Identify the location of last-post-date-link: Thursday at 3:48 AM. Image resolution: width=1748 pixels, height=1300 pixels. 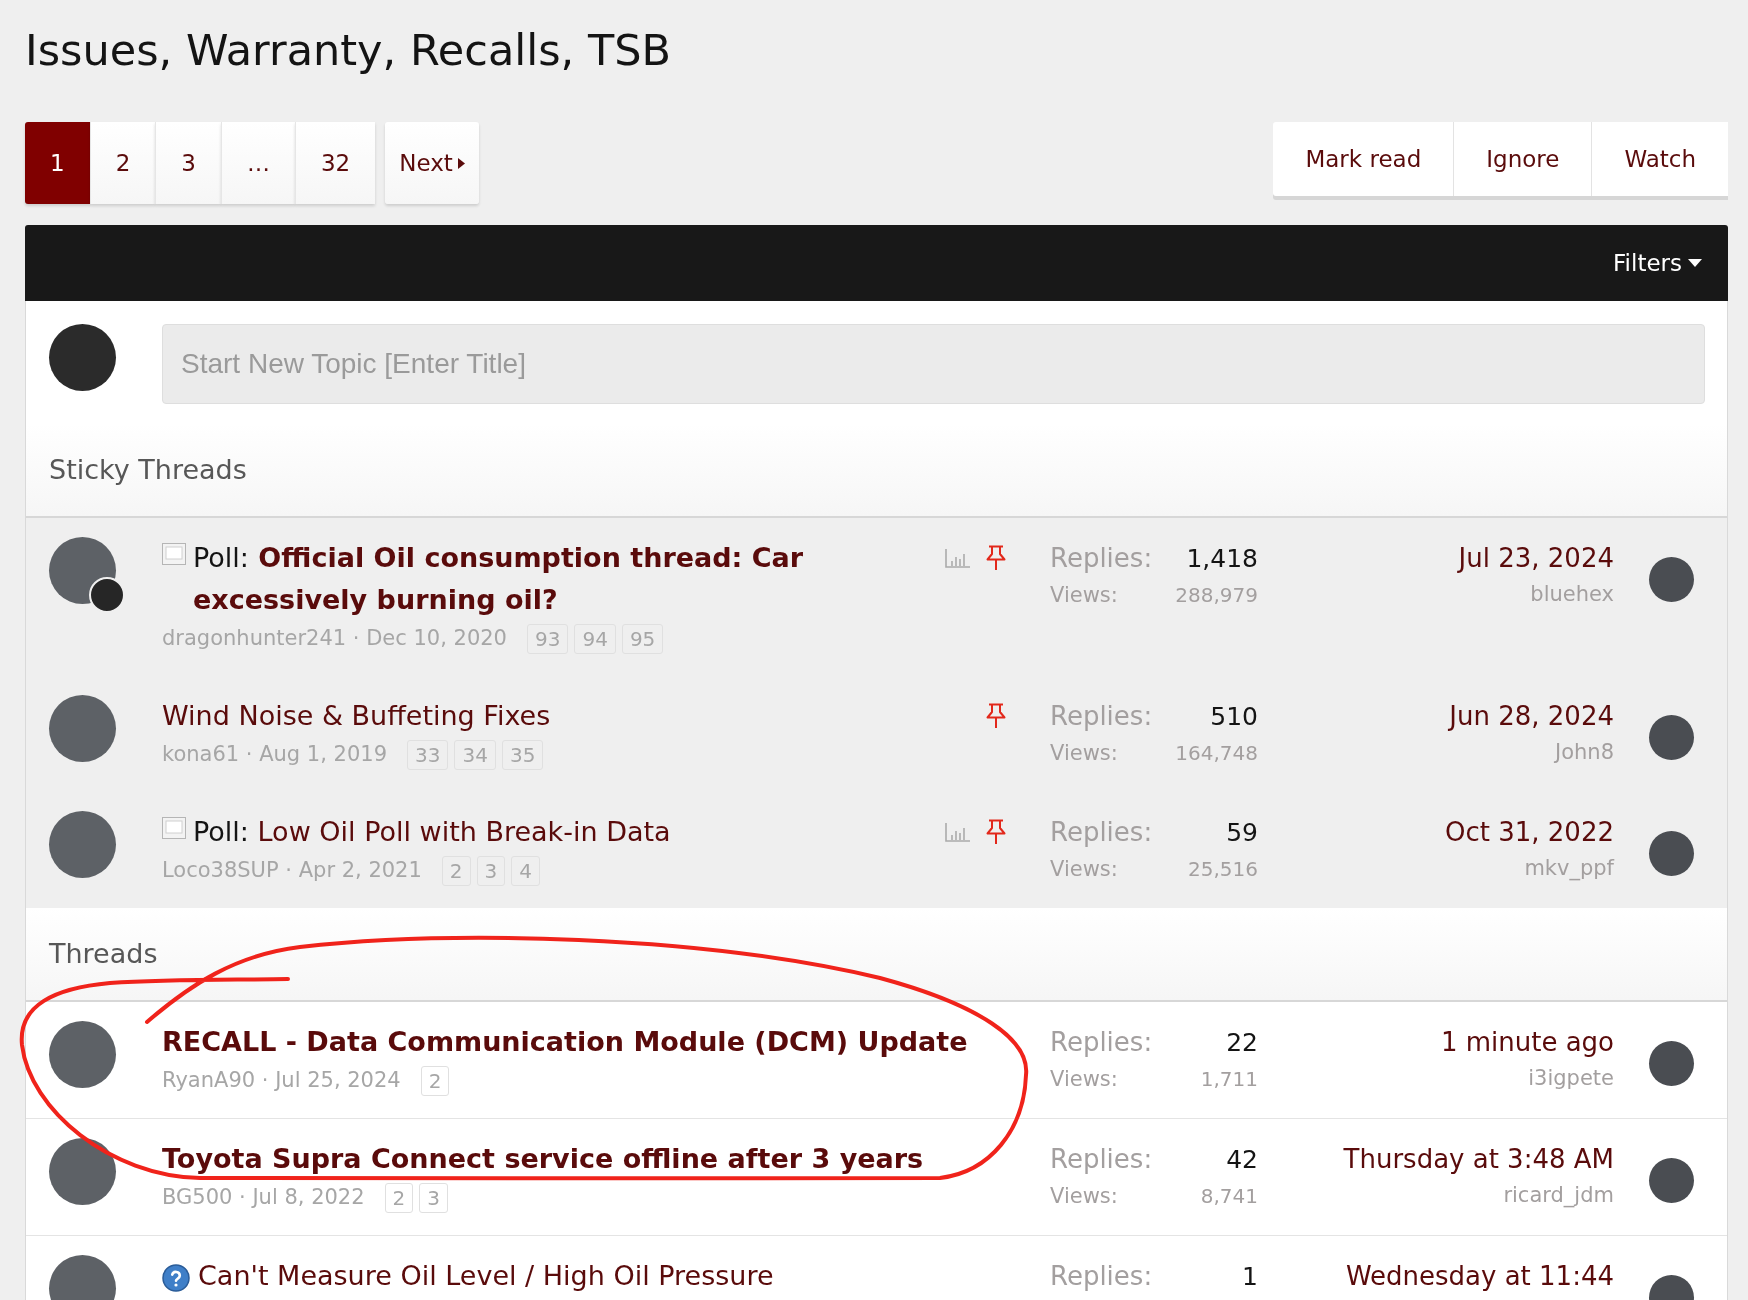
(1478, 1159).